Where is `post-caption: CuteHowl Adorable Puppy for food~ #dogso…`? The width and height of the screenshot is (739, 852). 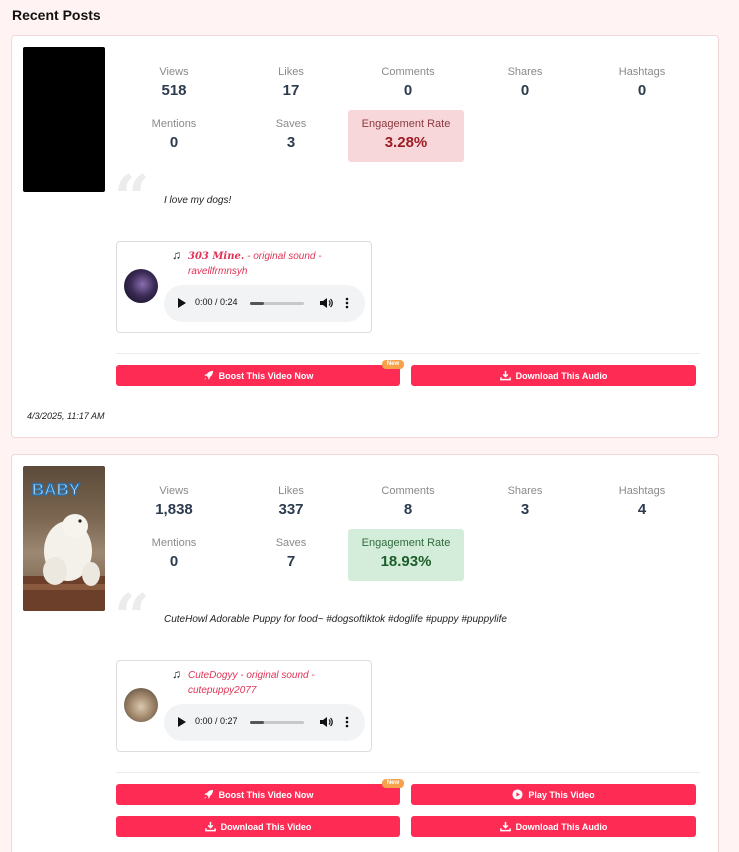
post-caption: CuteHowl Adorable Puppy for food~ #dogso… is located at coordinates (335, 619).